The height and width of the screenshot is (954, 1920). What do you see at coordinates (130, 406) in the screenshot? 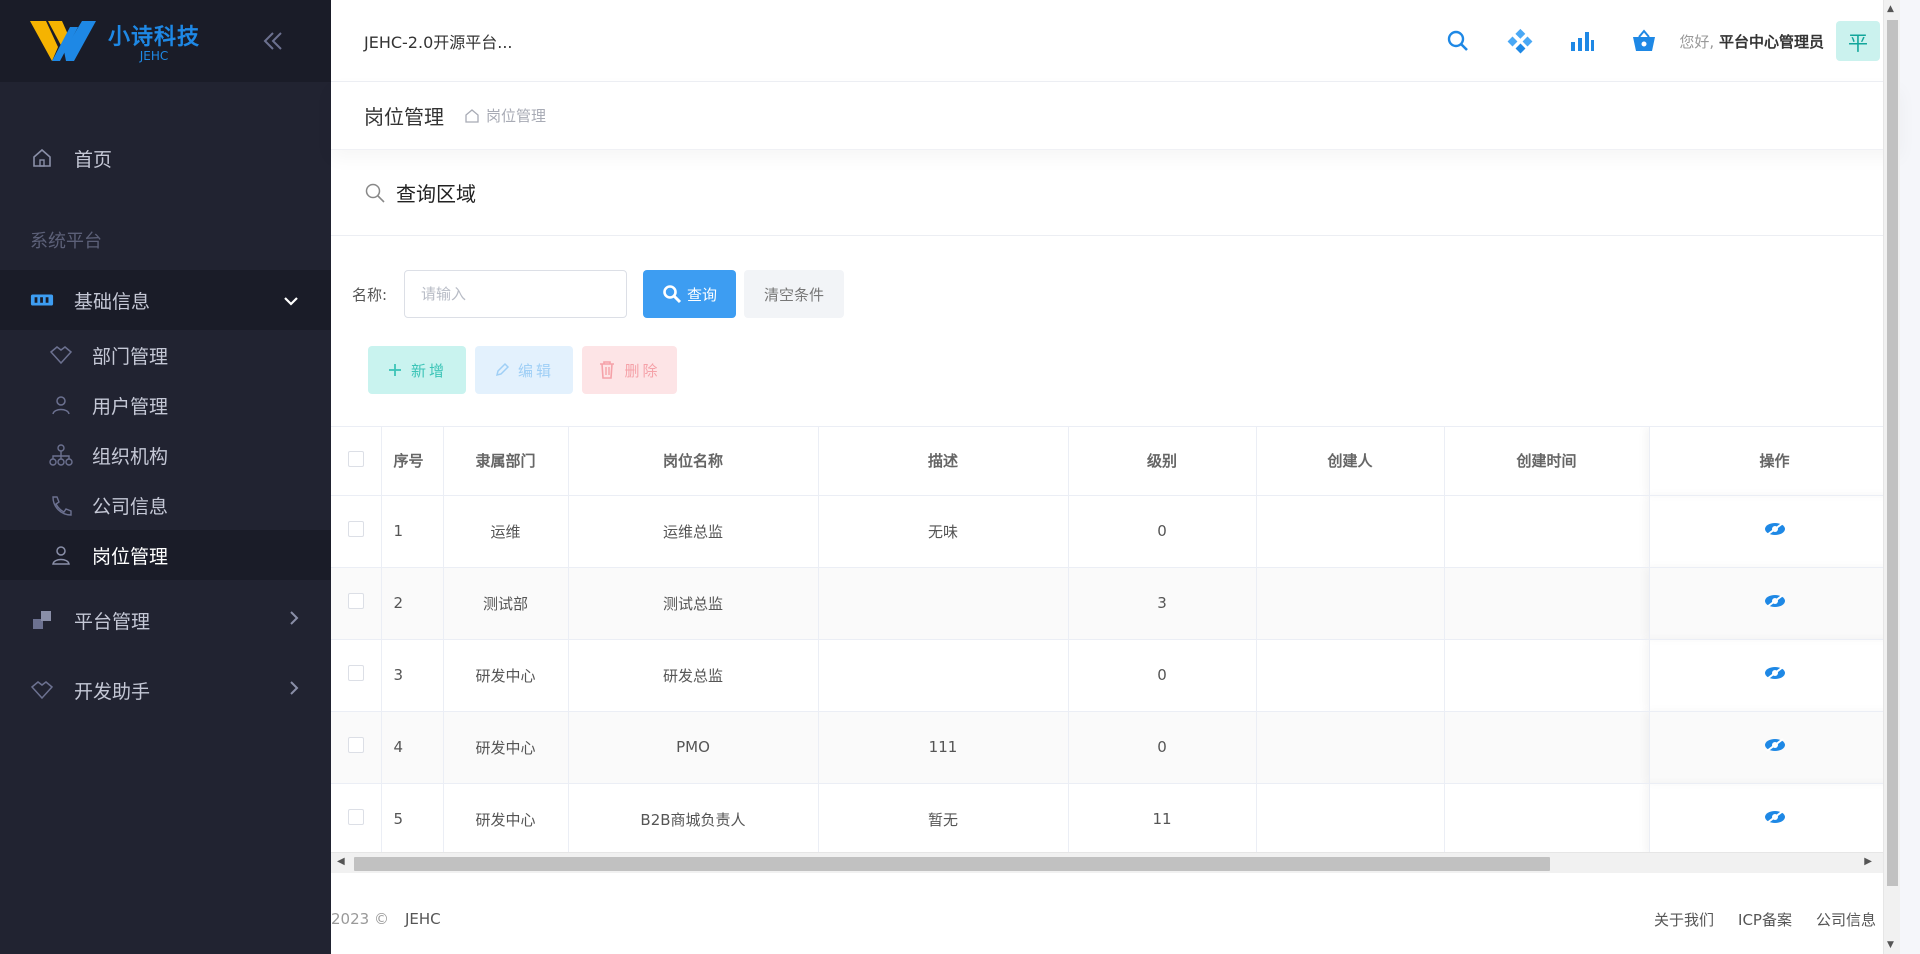
I see `sidebar-item-label: 用户管理` at bounding box center [130, 406].